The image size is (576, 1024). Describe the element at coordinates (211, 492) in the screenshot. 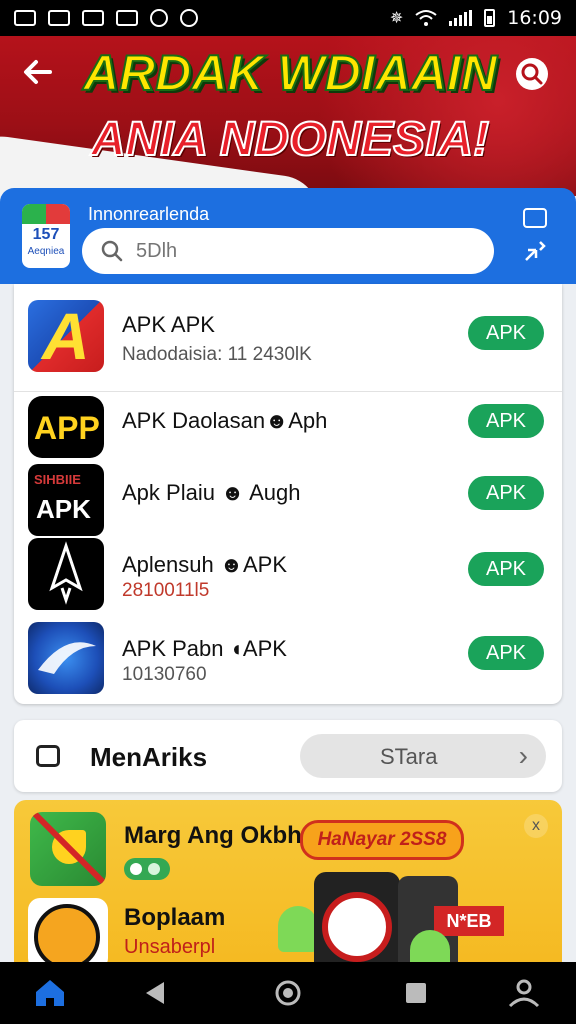

I see `app-title: Apk Plaiu ☻ Augh` at that location.